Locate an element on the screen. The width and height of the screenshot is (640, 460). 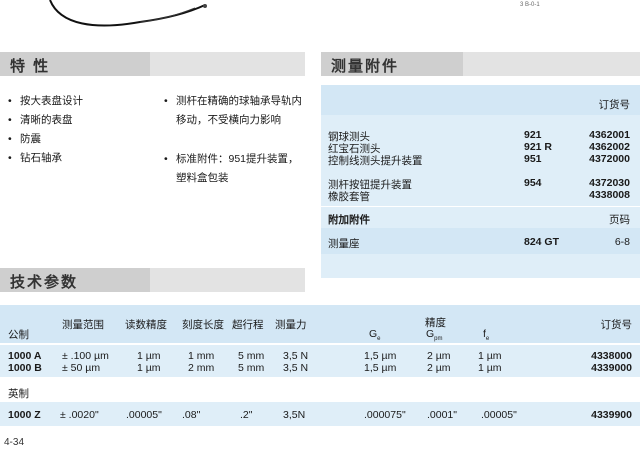
col-gpm: Gpm is located at coordinates (434, 335).